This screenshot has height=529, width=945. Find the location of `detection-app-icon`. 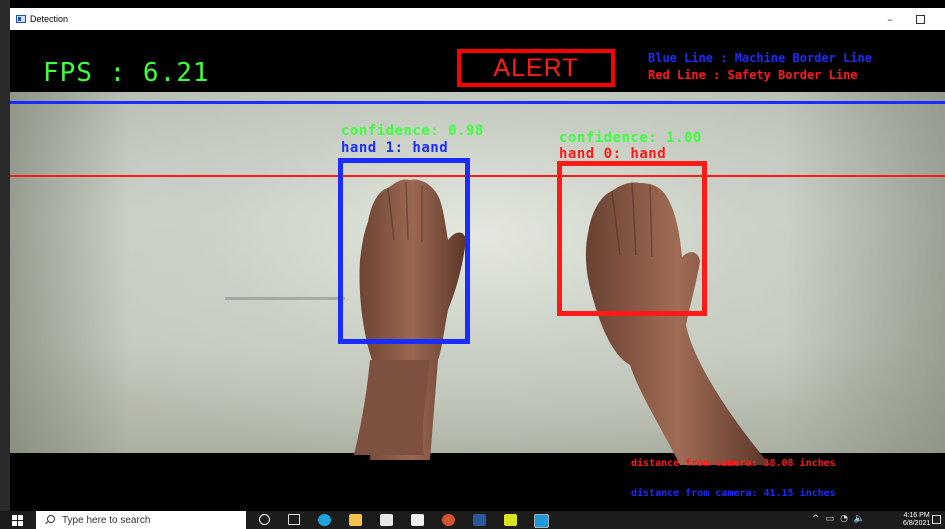

detection-app-icon is located at coordinates (541, 521).